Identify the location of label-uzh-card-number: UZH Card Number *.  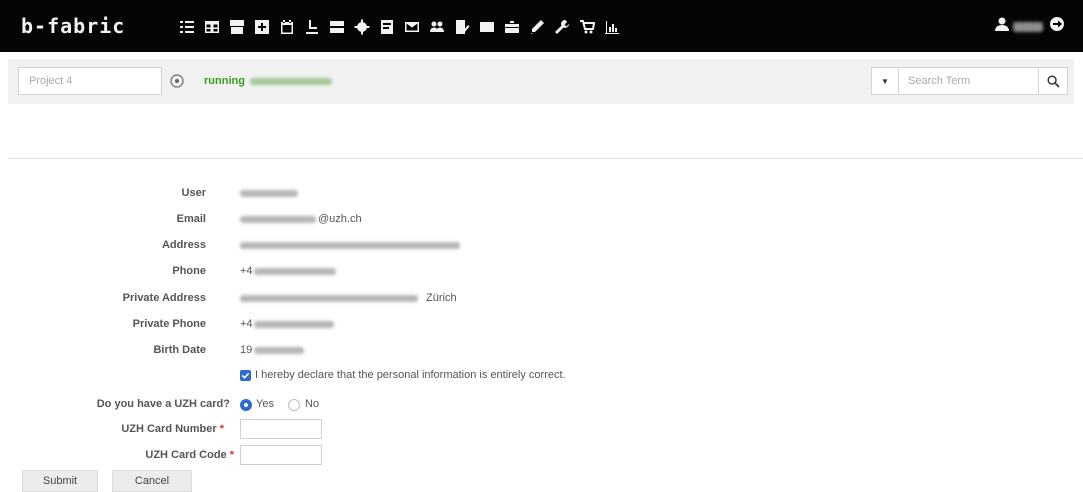
(172, 429).